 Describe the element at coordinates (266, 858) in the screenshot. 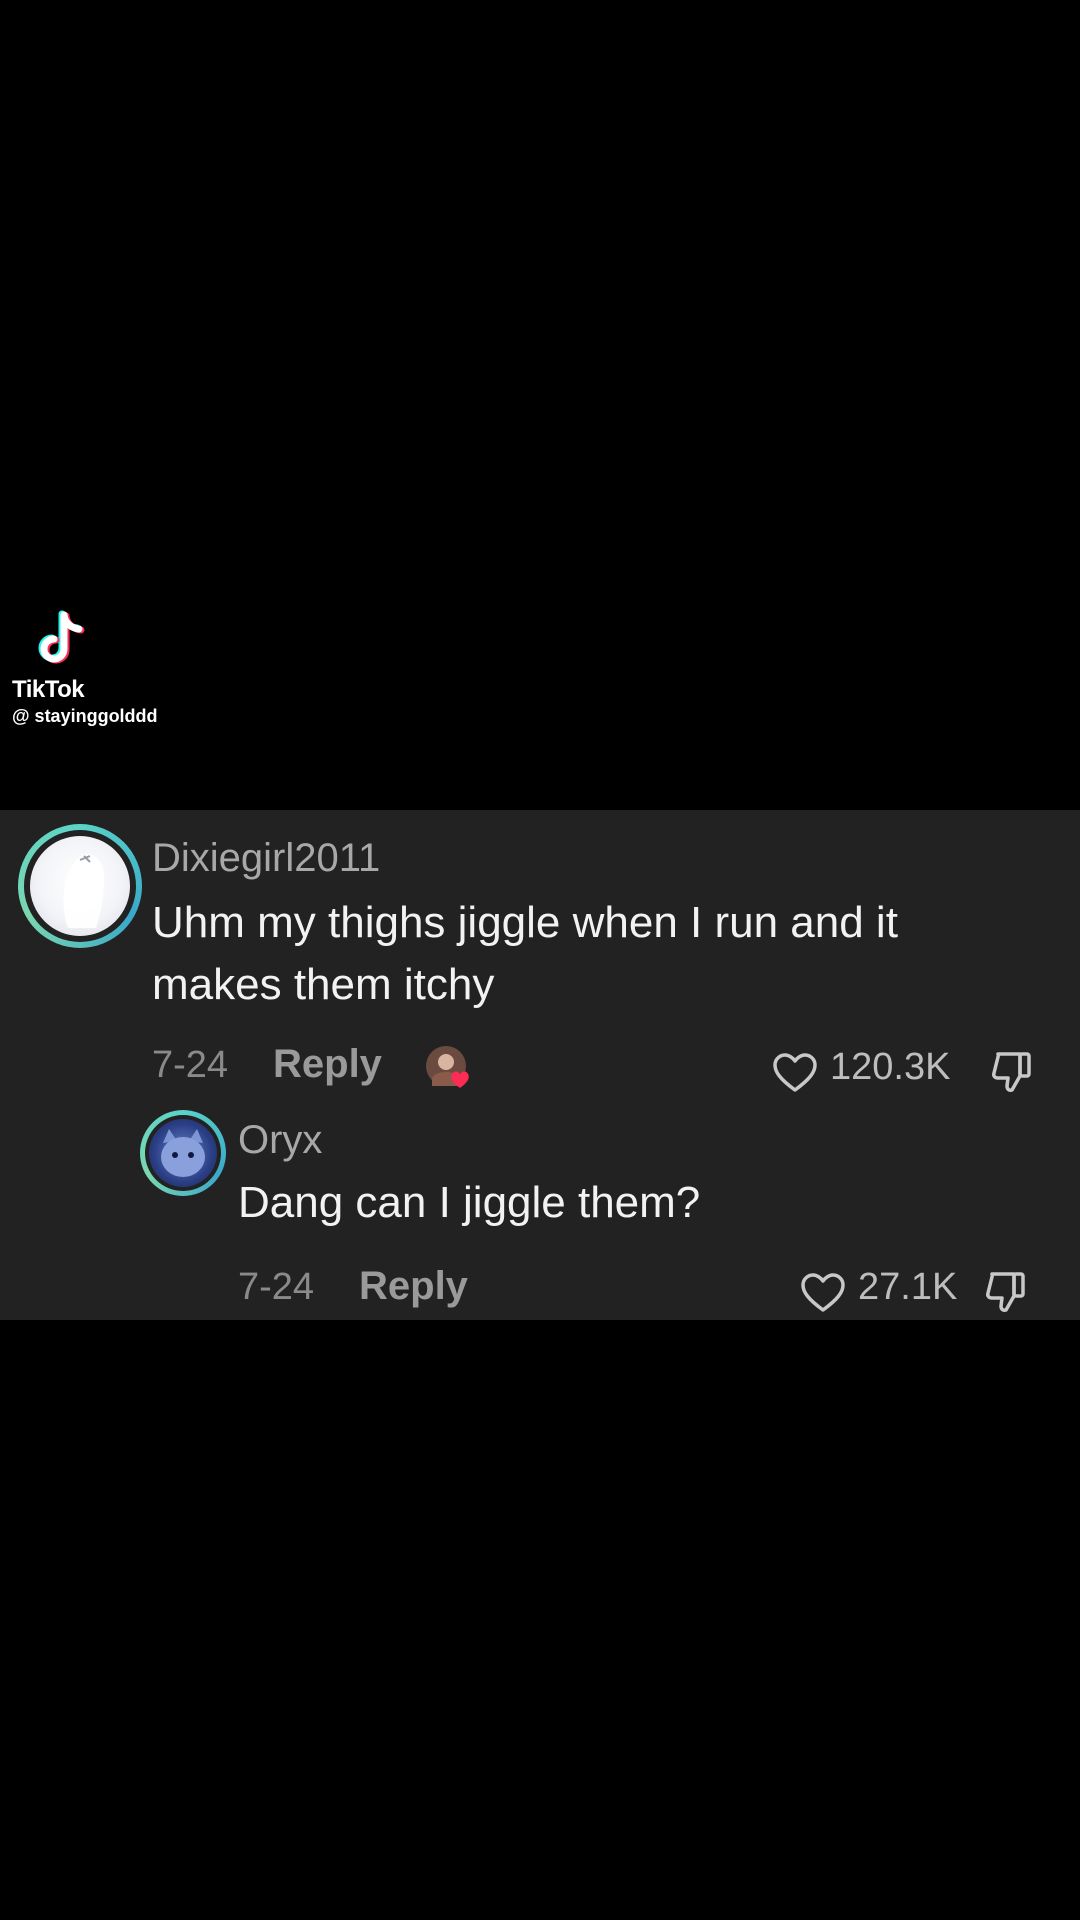

I see `comment-username: Dixiegirl2011` at that location.